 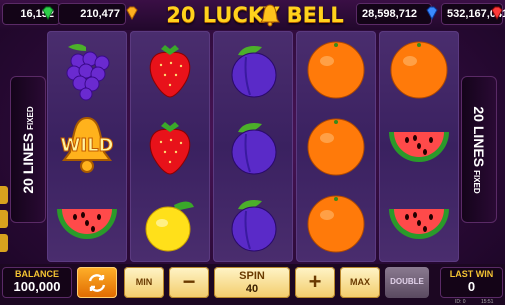 I want to click on jackpot-2: 210,477, so click(x=92, y=14).